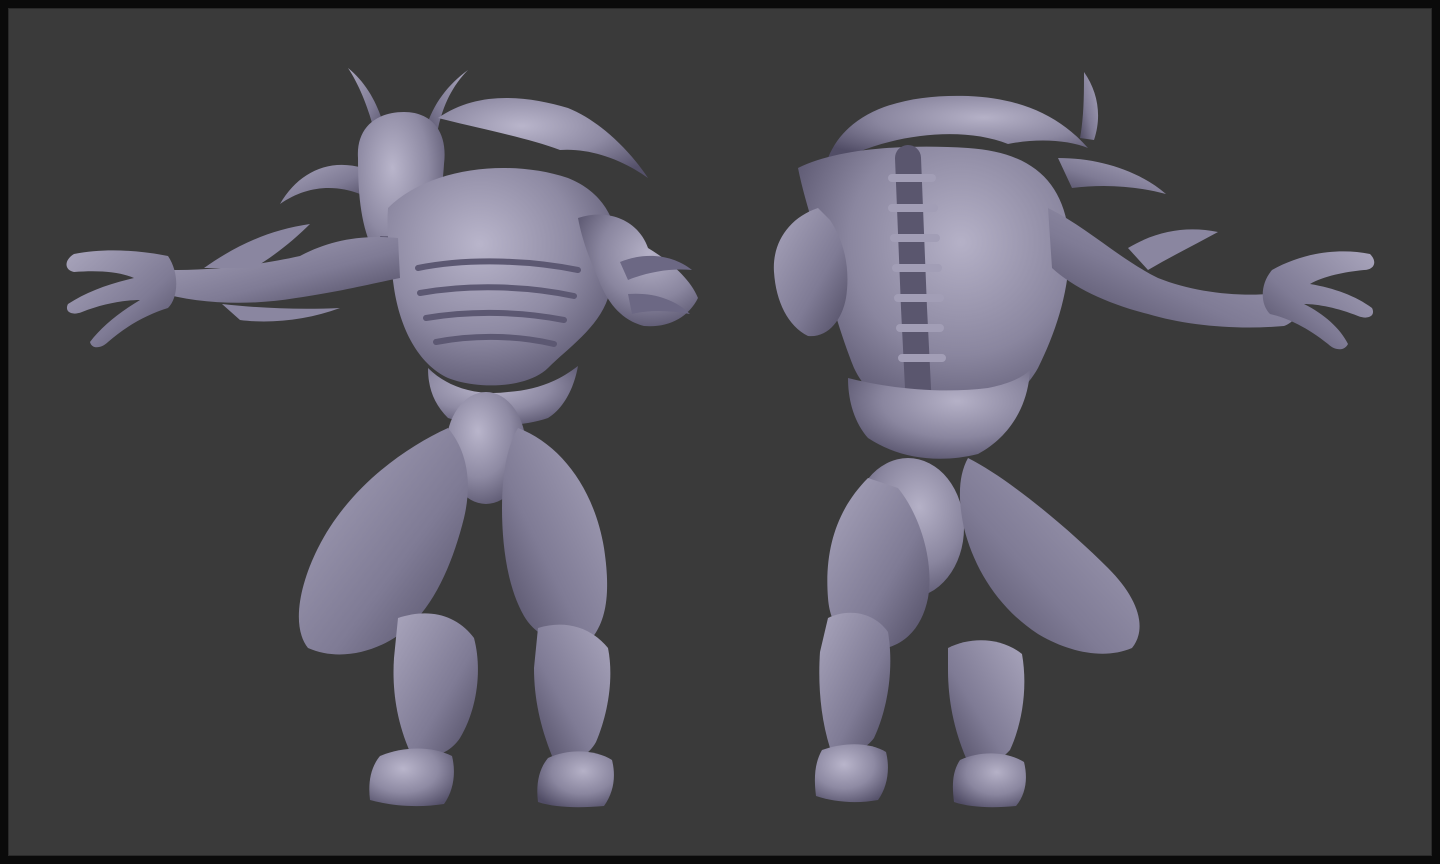 This screenshot has height=864, width=1440. Describe the element at coordinates (1049, 556) in the screenshot. I see `back-thigh-right` at that location.